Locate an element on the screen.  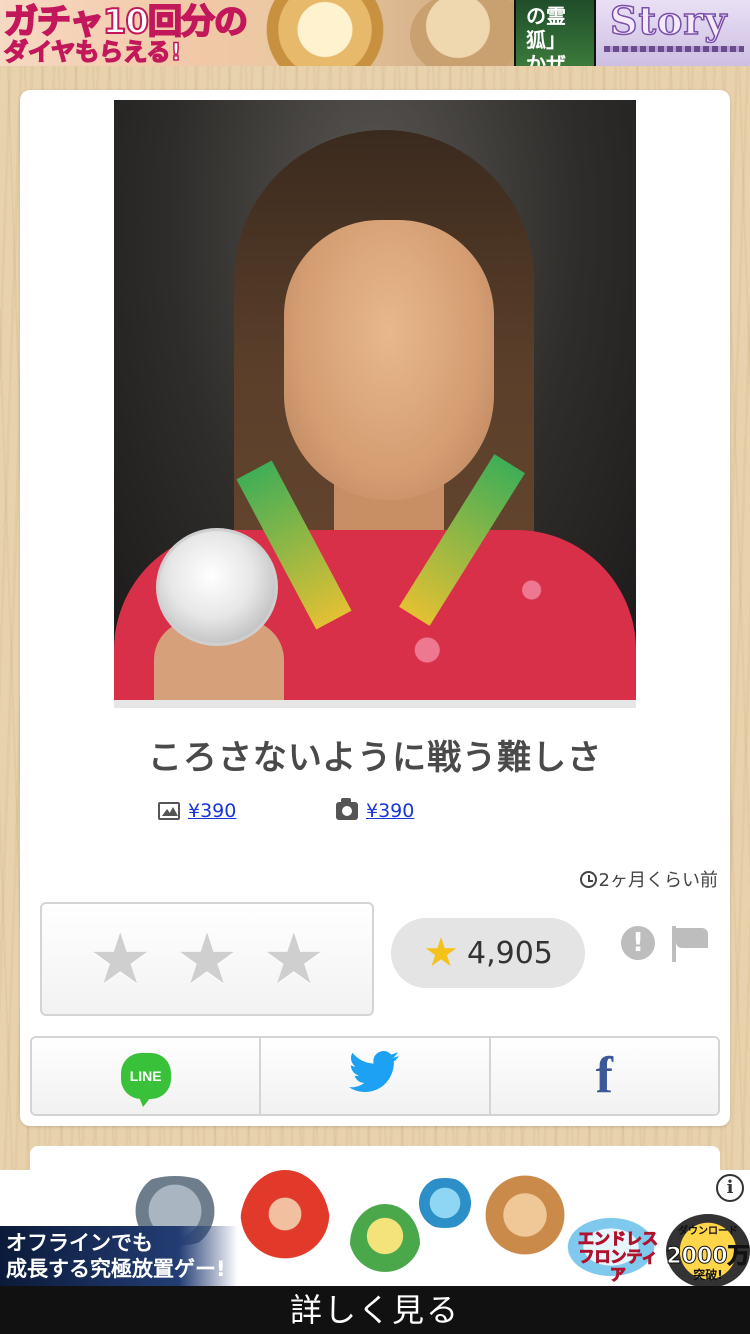
ad-cta-button: 詳しく見る is located at coordinates (375, 1310).